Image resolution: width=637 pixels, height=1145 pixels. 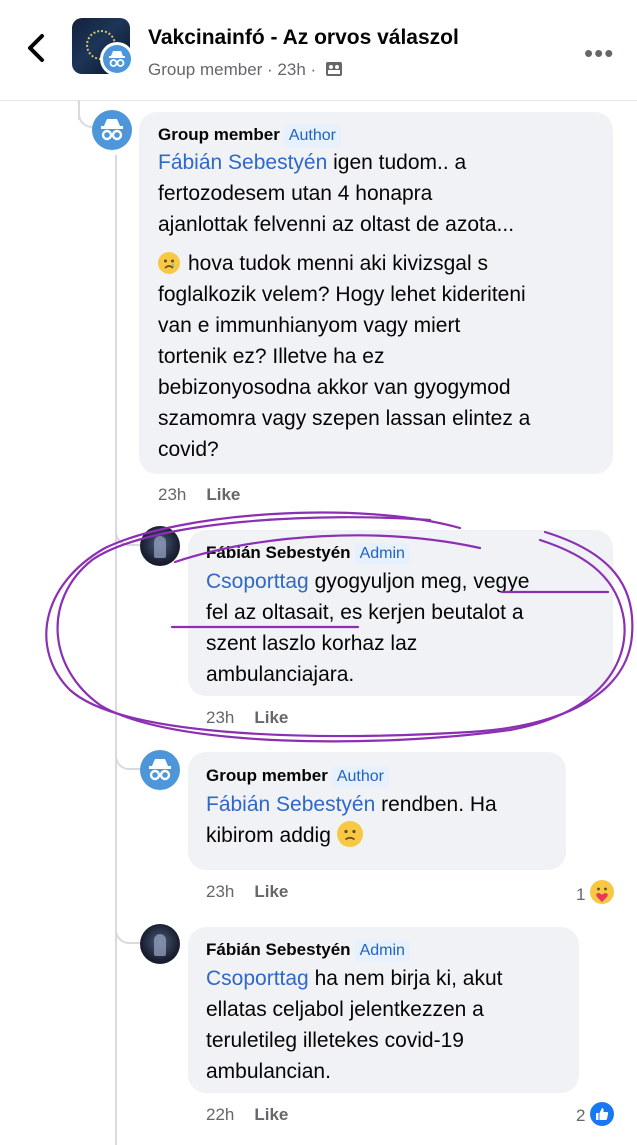 What do you see at coordinates (117, 59) in the screenshot?
I see `anonymous-member-icon` at bounding box center [117, 59].